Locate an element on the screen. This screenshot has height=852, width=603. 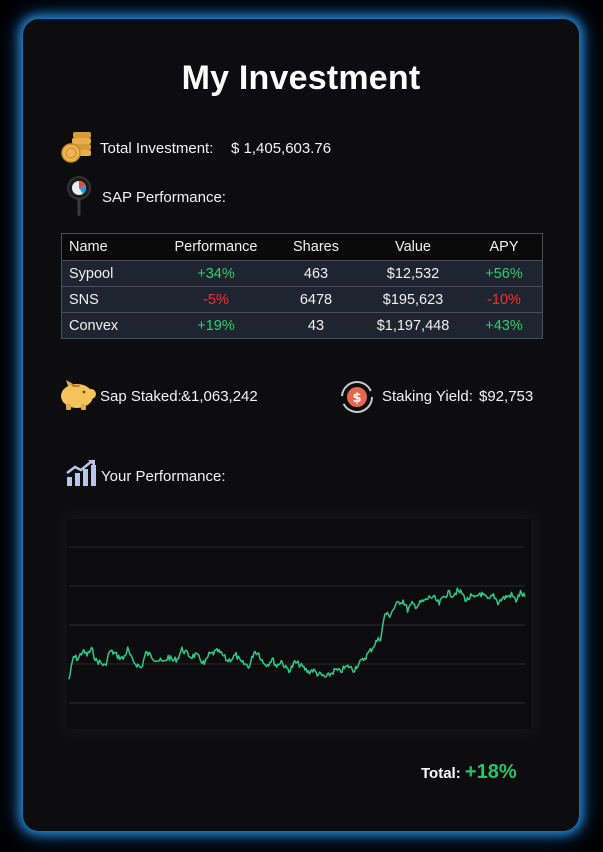
performance-line-chart is located at coordinates (297, 625).